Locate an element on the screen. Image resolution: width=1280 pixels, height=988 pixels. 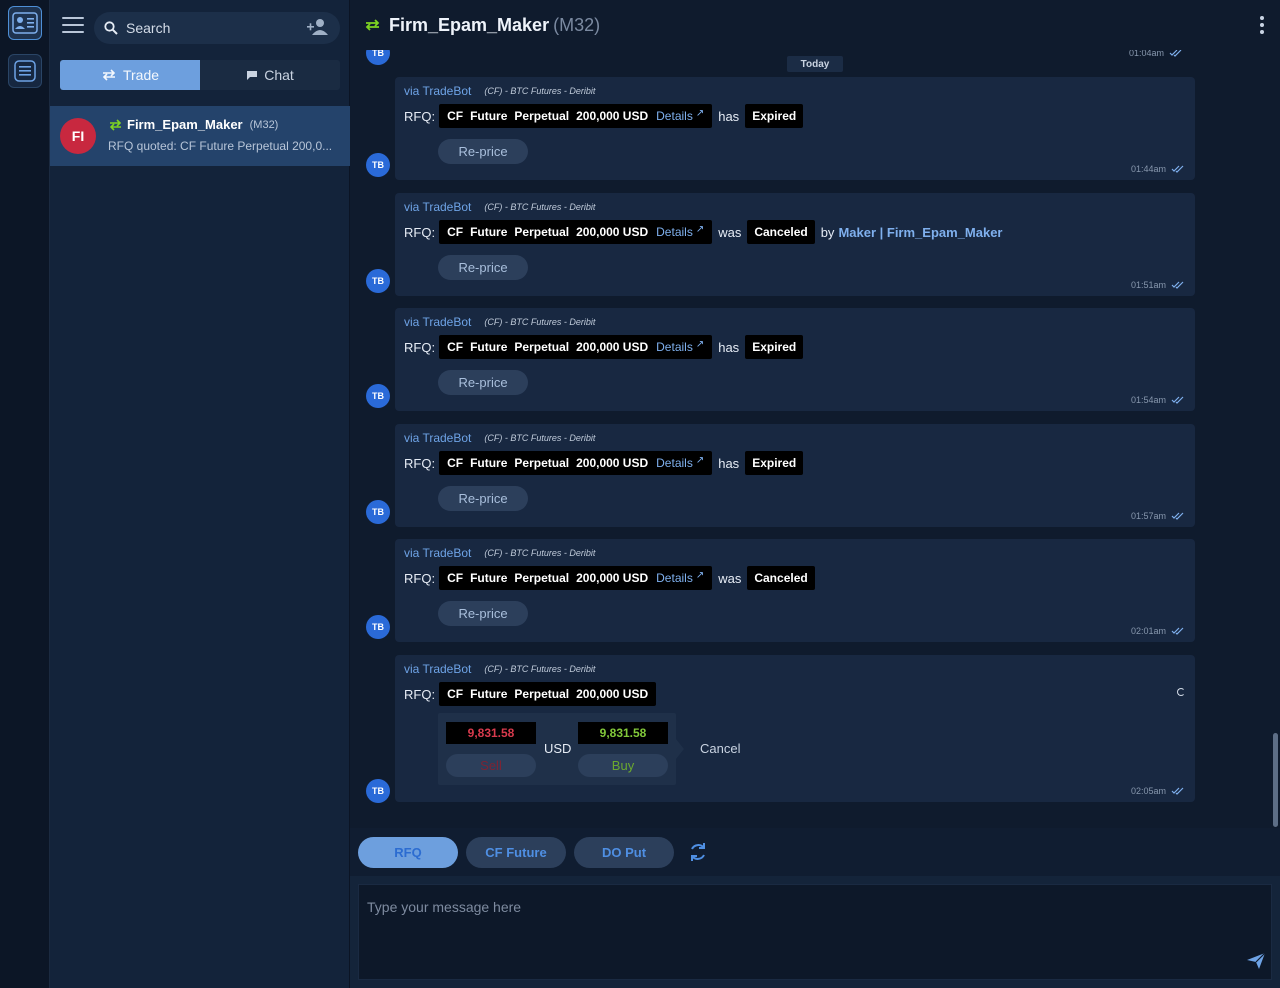
loading-spinner-icon is located at coordinates (1181, 692).